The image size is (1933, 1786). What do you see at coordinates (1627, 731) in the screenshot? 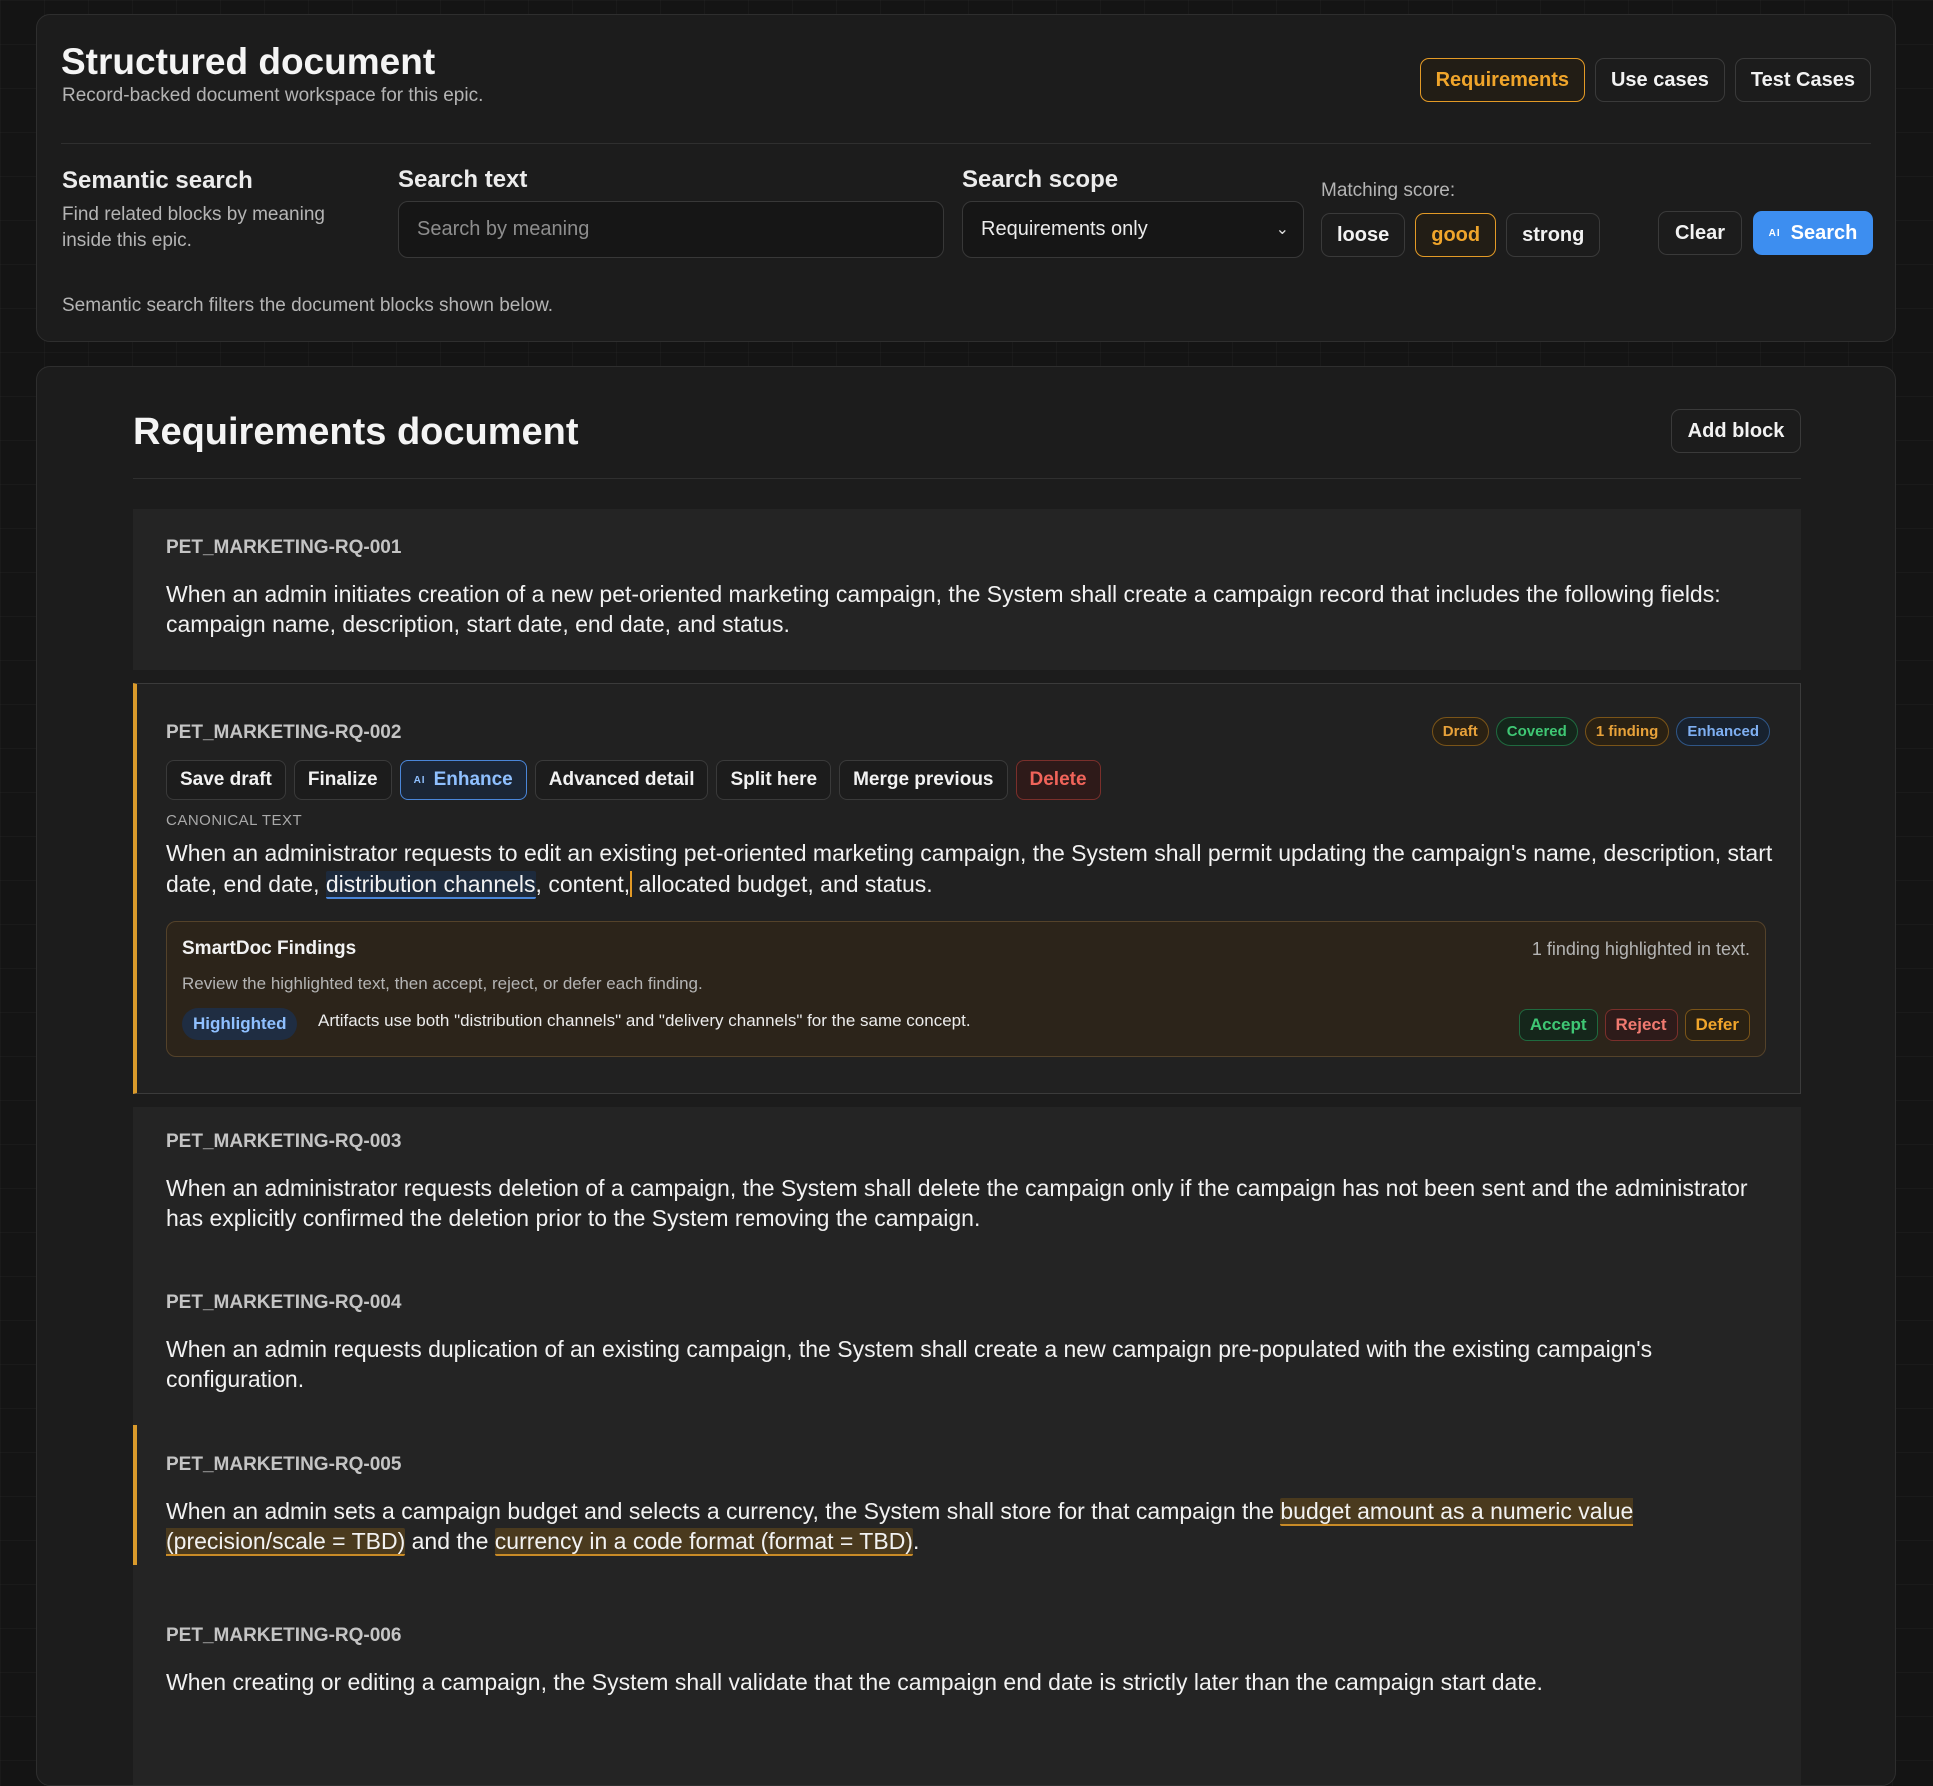
I see `finding-count-badge: 1 finding` at bounding box center [1627, 731].